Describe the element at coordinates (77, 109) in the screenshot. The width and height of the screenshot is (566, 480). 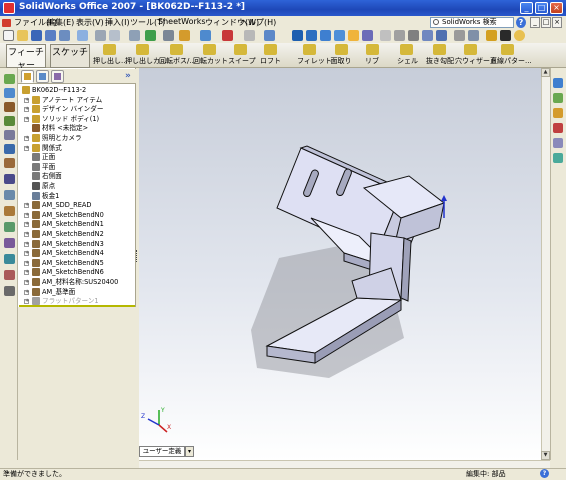
I see `tree-item: + デザイン バインダー` at that location.